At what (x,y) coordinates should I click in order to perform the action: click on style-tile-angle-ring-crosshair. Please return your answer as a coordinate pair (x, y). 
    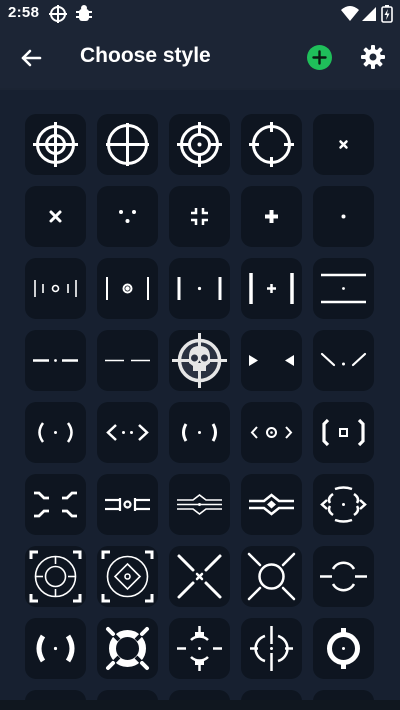
    Looking at the image, I should click on (271, 432).